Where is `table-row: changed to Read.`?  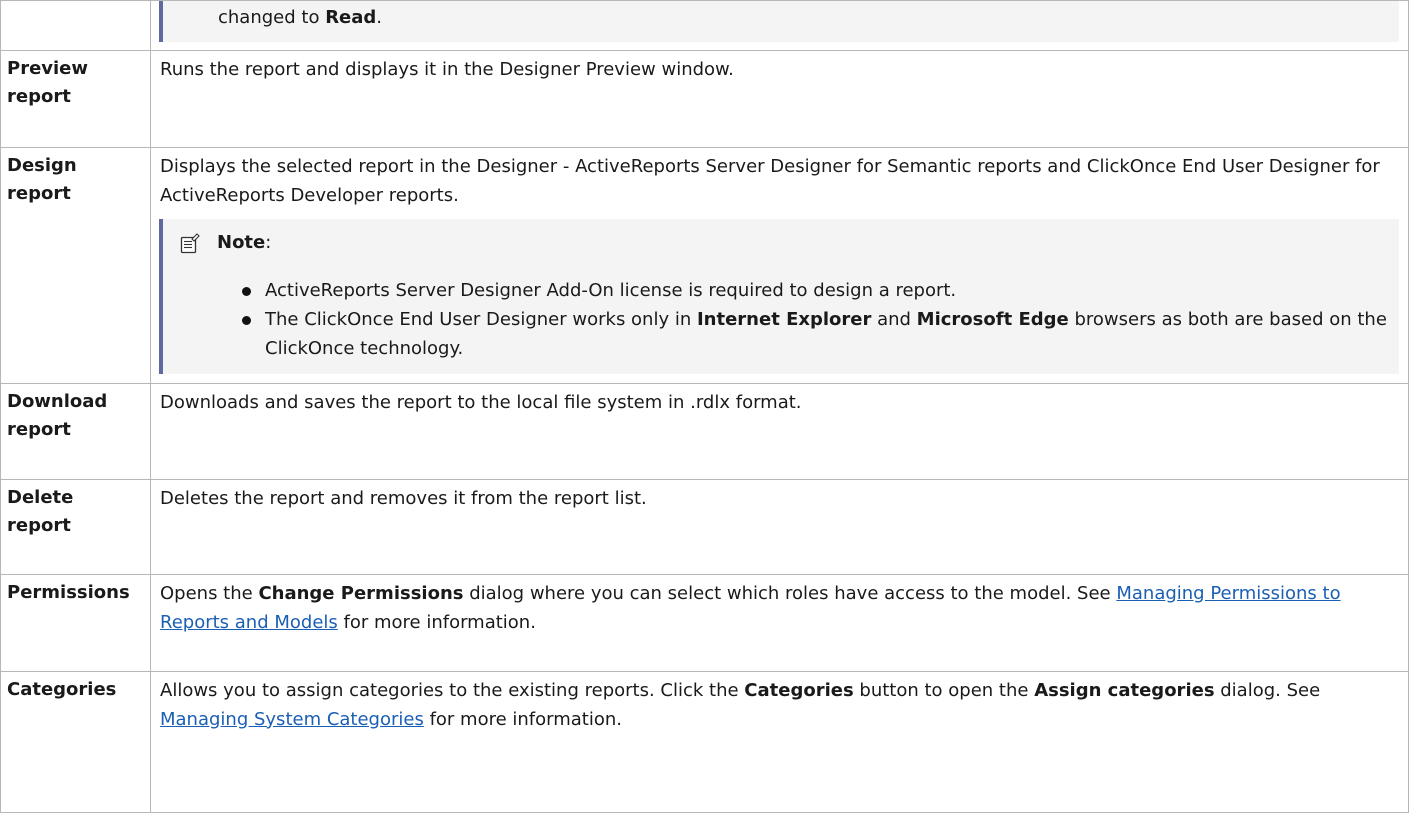 table-row: changed to Read. is located at coordinates (704, 25).